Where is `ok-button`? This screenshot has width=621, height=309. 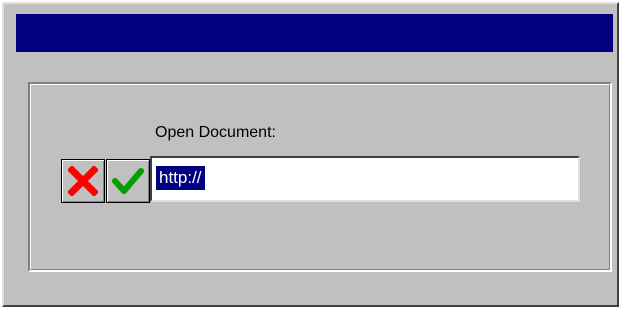
ok-button is located at coordinates (128, 181).